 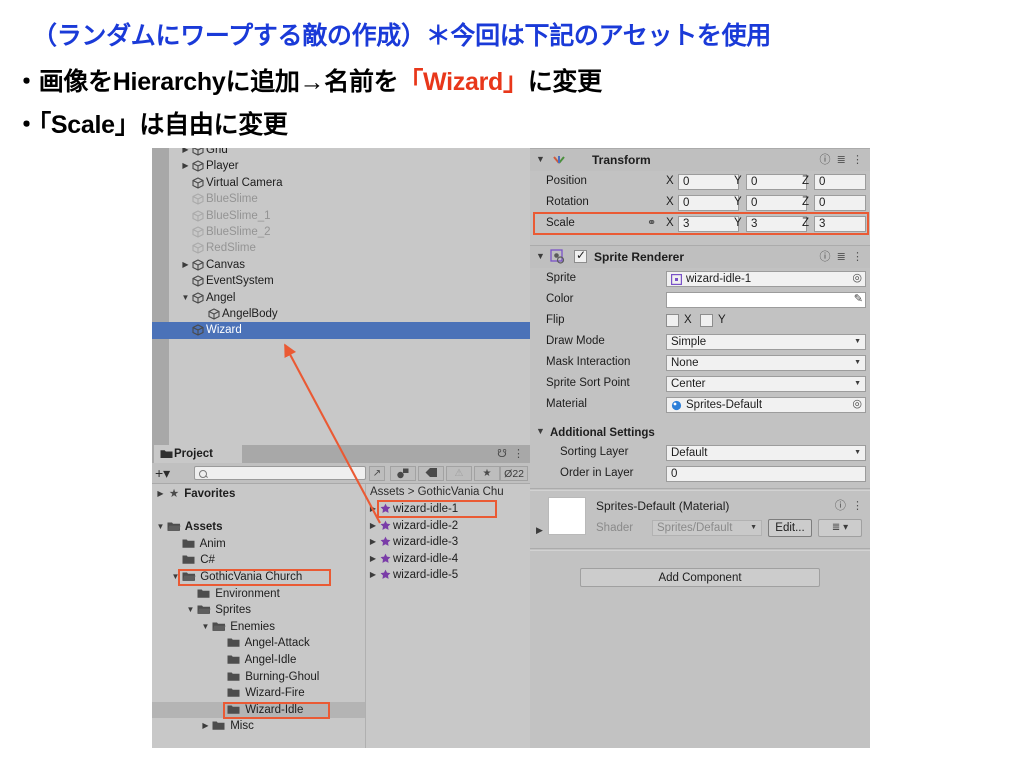 I want to click on sprite-renderer-row-color: Color ✎, so click(x=700, y=299).